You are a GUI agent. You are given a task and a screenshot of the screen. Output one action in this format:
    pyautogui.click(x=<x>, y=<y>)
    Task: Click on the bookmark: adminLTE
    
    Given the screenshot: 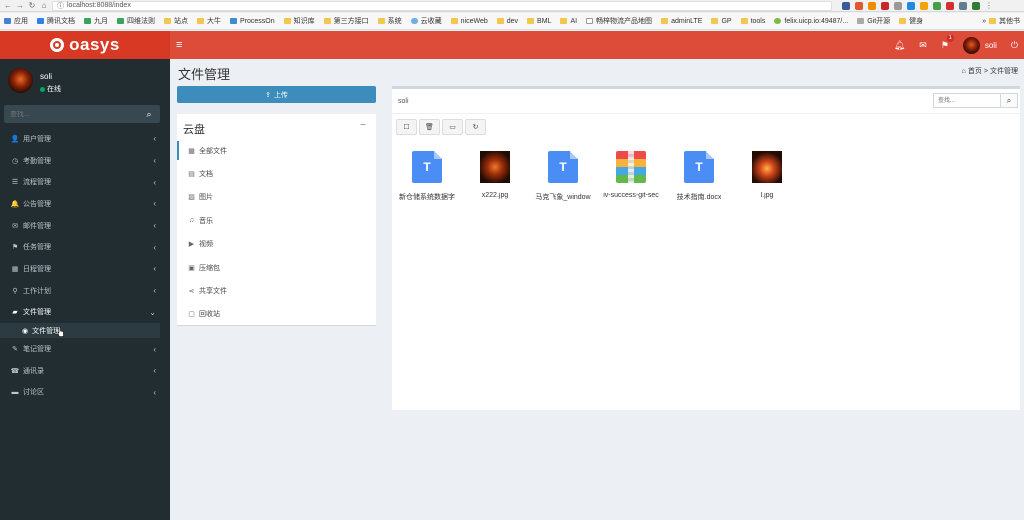 What is the action you would take?
    pyautogui.click(x=681, y=21)
    